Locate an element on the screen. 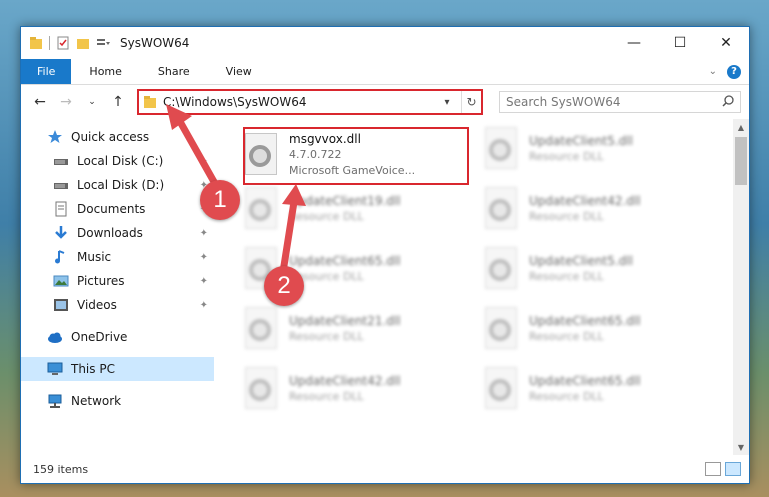  expand-ribbon-icon: ⌄ is located at coordinates (713, 71).